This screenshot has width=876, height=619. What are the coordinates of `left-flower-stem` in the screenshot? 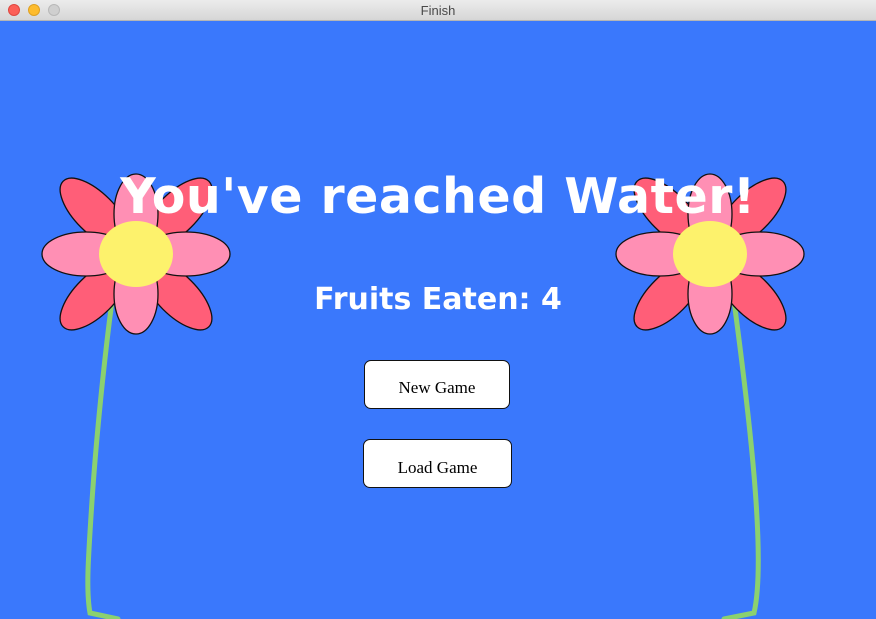 It's located at (103, 458).